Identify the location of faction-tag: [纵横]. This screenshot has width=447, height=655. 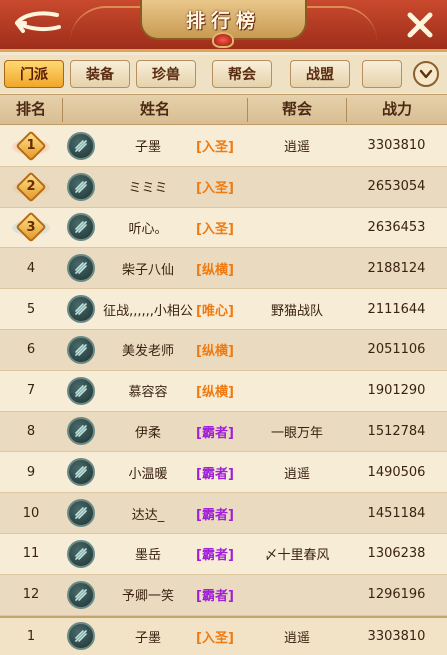
(215, 352).